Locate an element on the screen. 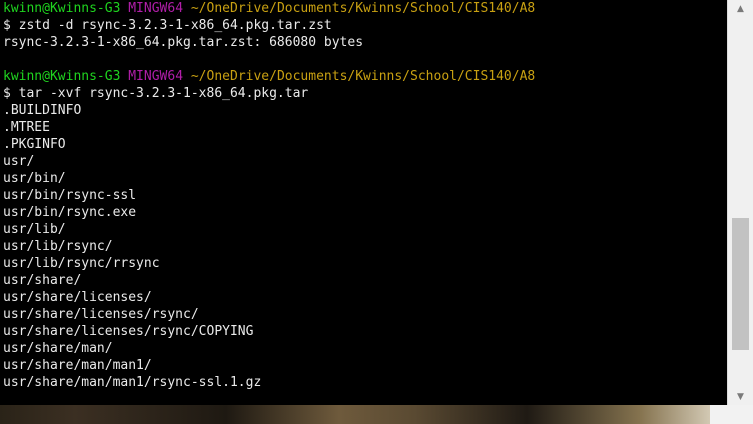 The width and height of the screenshot is (753, 424). output-line: .BUILDINFO is located at coordinates (42, 110).